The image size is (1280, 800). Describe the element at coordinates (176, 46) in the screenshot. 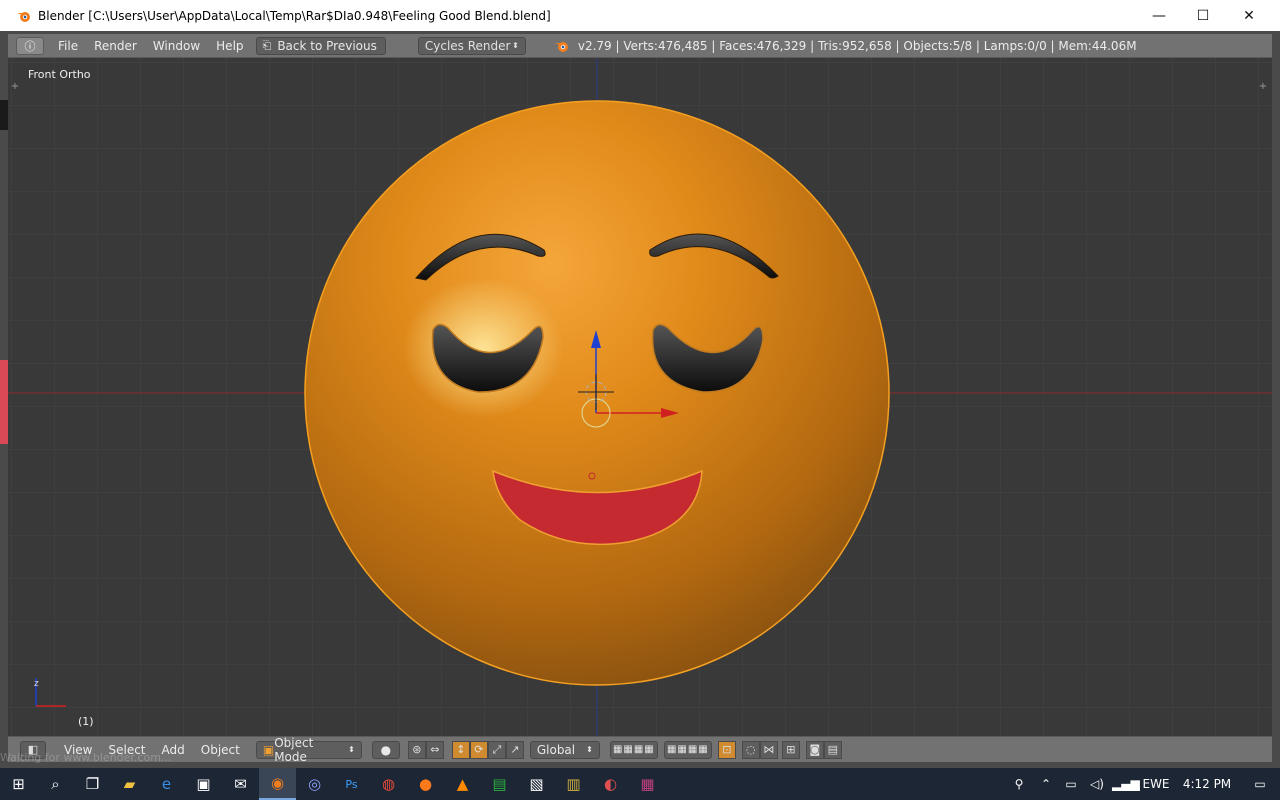

I see `menu-window: Window` at that location.